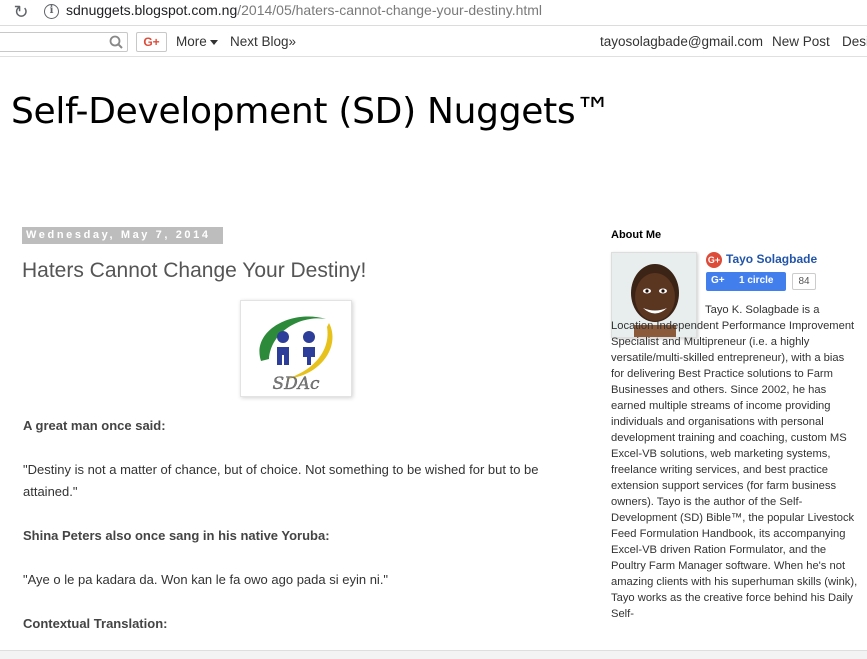 The height and width of the screenshot is (659, 867). What do you see at coordinates (311, 111) in the screenshot?
I see `blog-title: Self-Development (SD) Nuggets™` at bounding box center [311, 111].